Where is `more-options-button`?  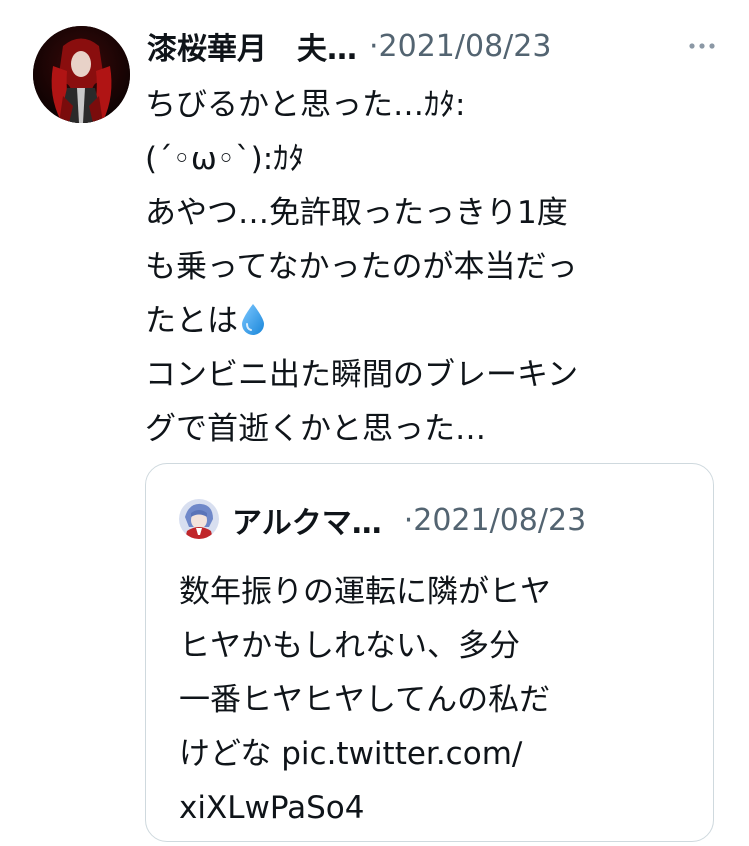
more-options-button is located at coordinates (702, 46).